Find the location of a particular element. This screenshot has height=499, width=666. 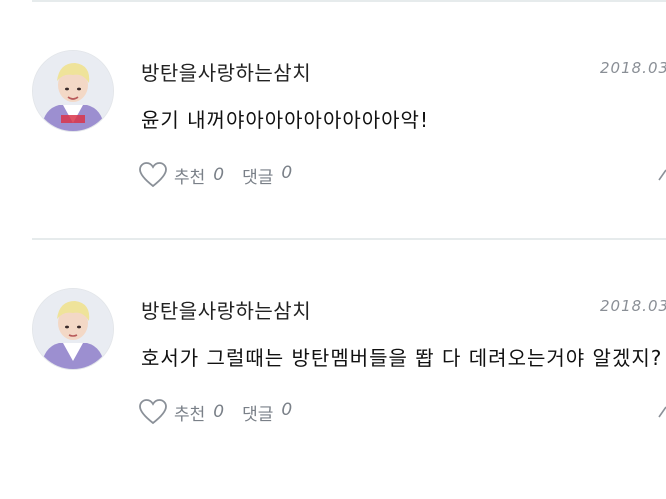

comment-text: 호서가 그럴때는 방탄멤버들을 똽 다 데려오는거야 알겠지? is located at coordinates (402, 358).